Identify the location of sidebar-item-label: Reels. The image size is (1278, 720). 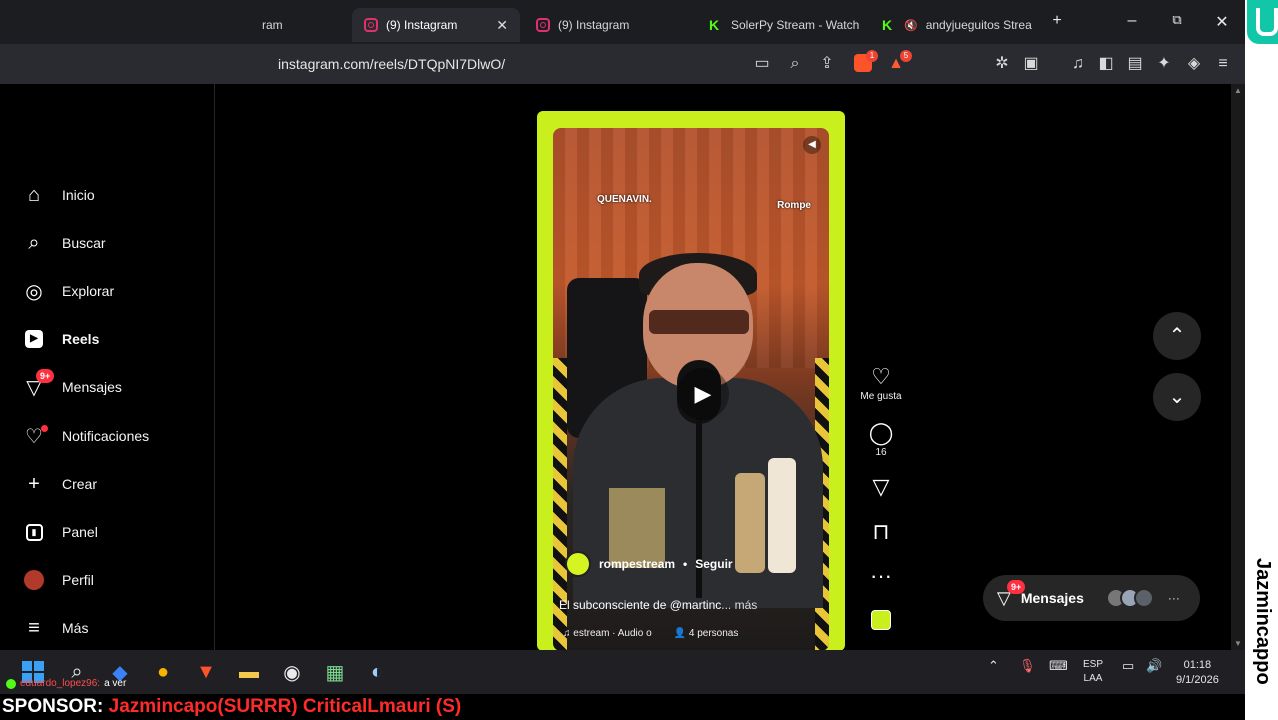
(81, 339).